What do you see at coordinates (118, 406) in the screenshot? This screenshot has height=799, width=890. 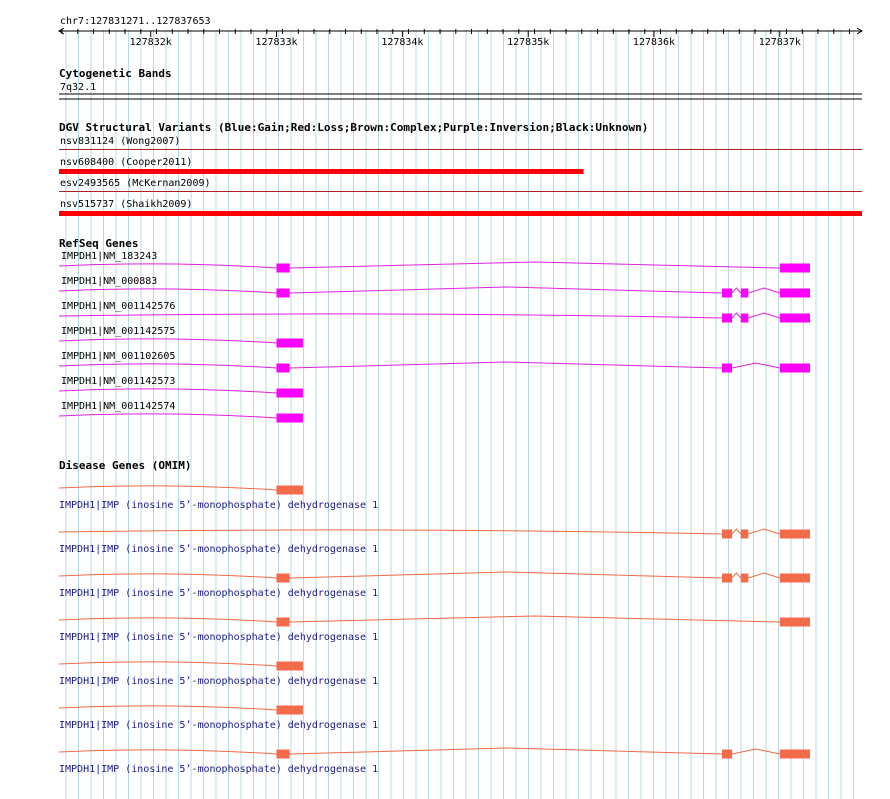 I see `refseq-transcript-label: IMPDH1|NM_001142574` at bounding box center [118, 406].